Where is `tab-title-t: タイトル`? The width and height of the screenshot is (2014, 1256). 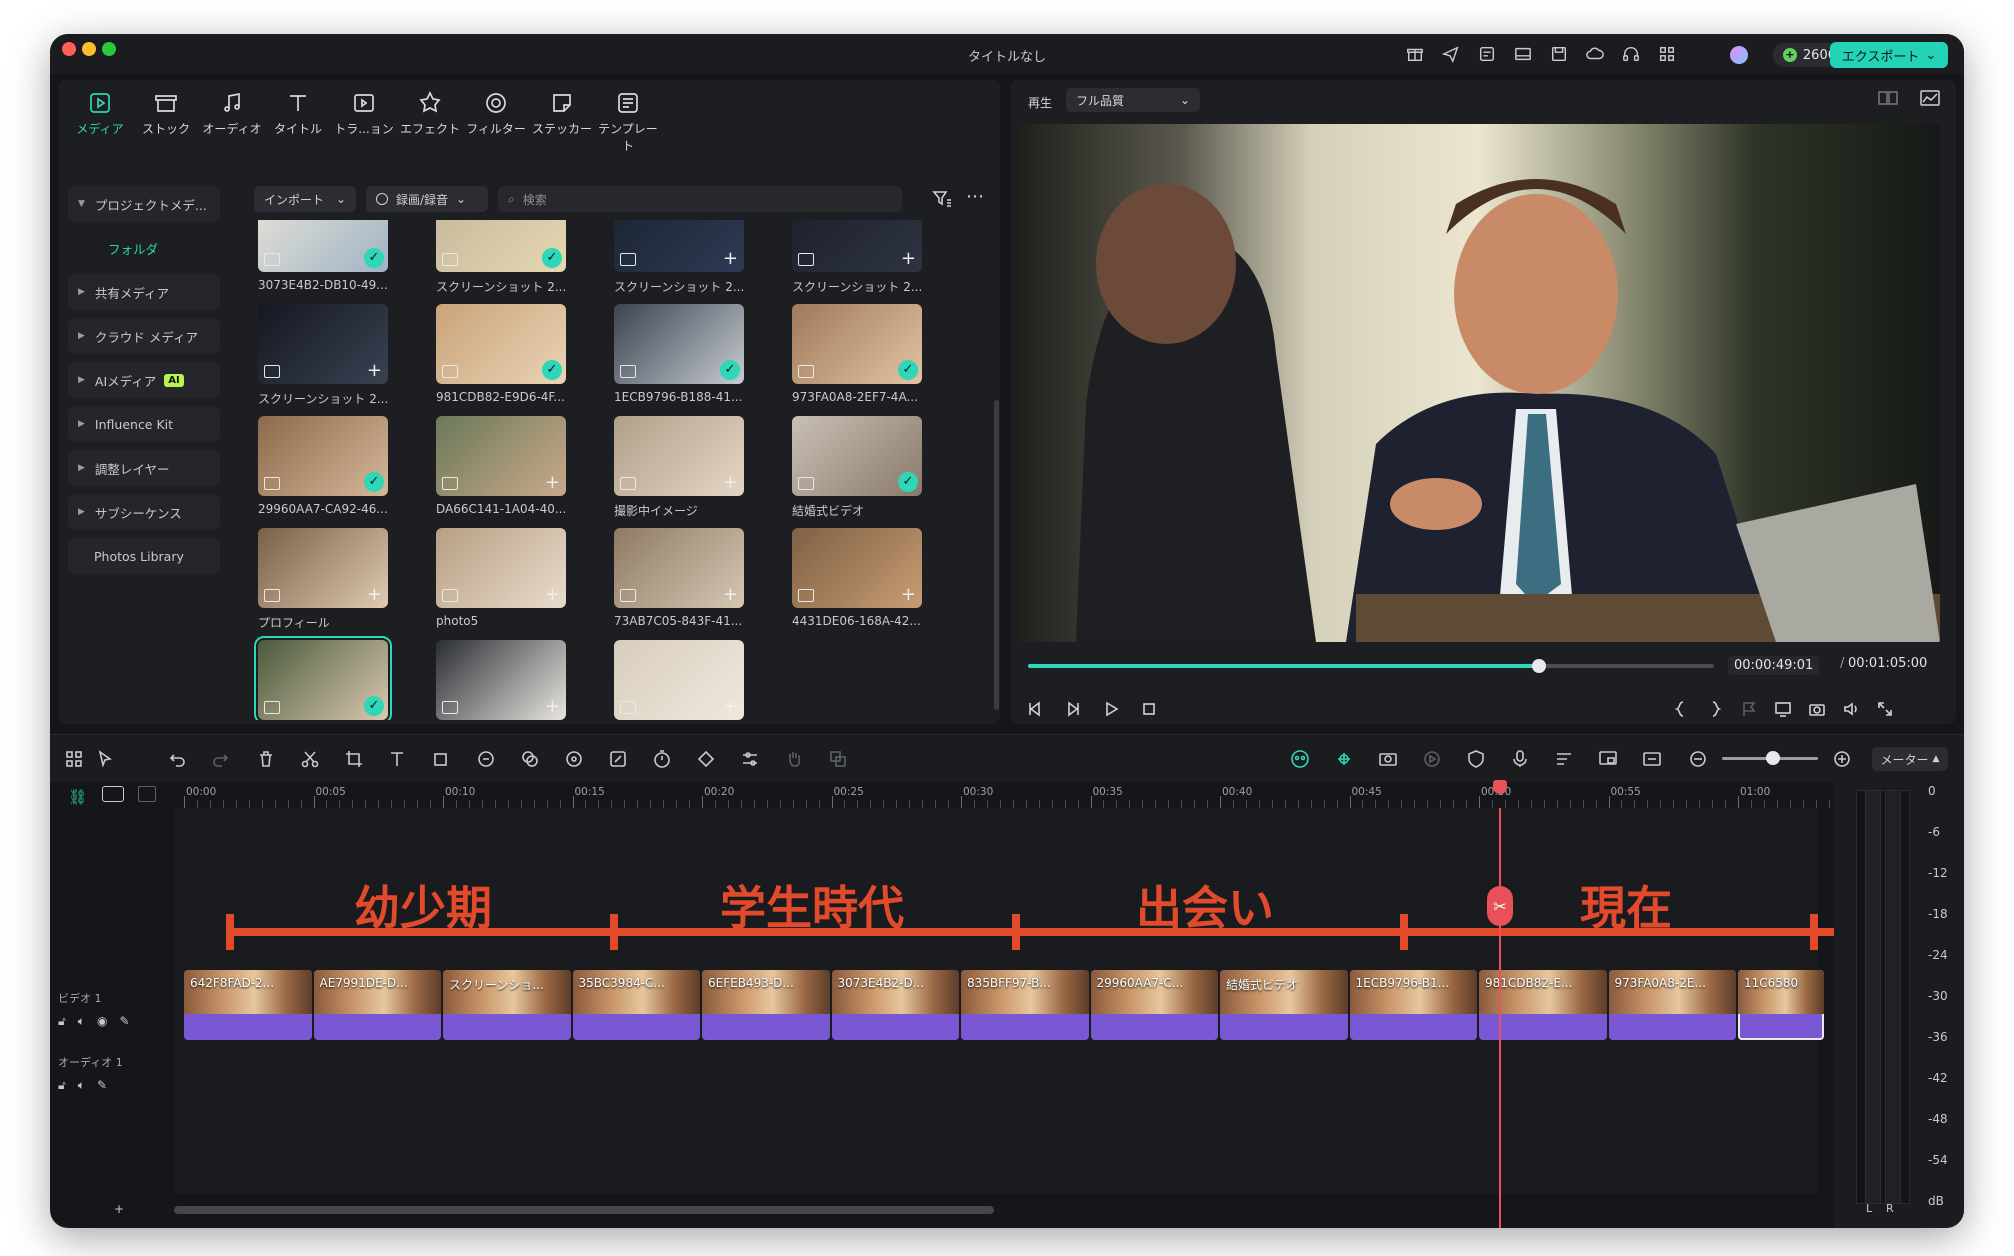
tab-title-t: タイトル is located at coordinates (298, 122).